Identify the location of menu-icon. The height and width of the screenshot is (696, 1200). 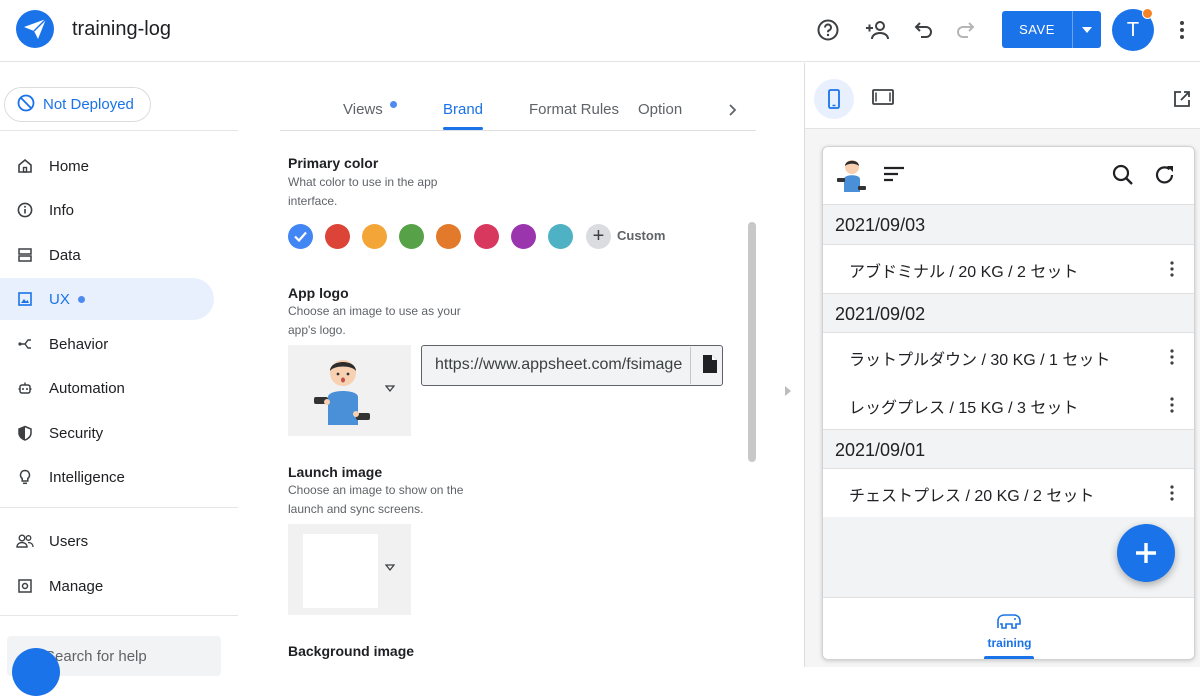
(894, 176).